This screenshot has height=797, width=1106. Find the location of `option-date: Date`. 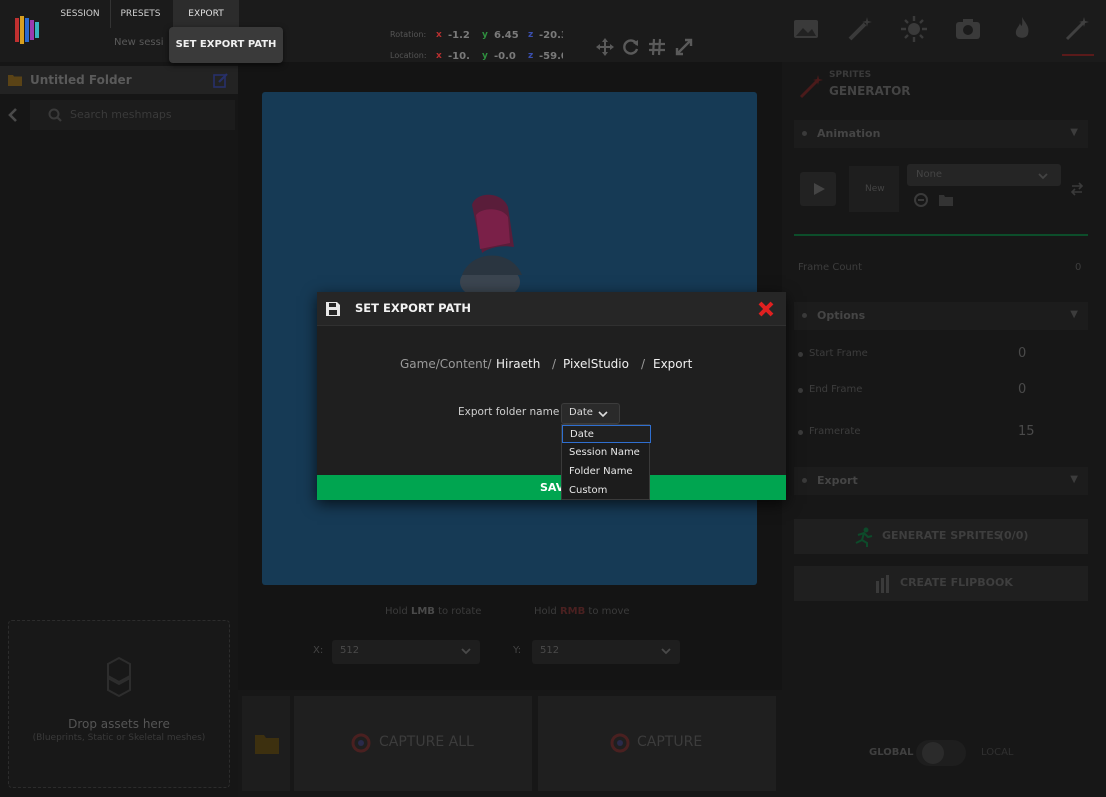

option-date: Date is located at coordinates (606, 434).